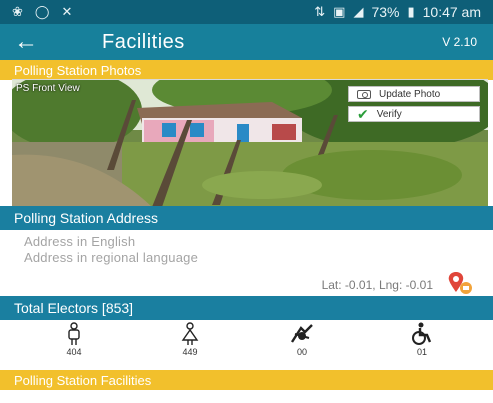 This screenshot has width=493, height=403. What do you see at coordinates (67, 11) in the screenshot?
I see `missed-call-icon: ✕` at bounding box center [67, 11].